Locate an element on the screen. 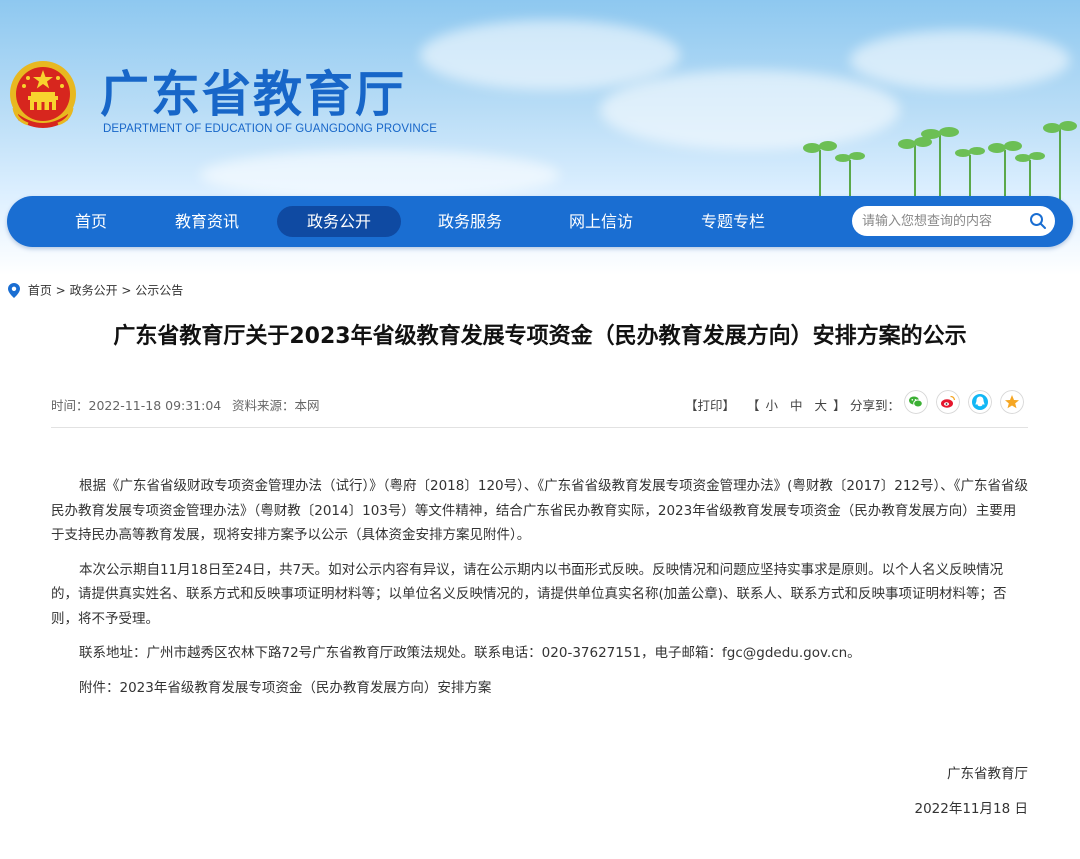 This screenshot has height=859, width=1080. signature: 广东省教育厅 is located at coordinates (987, 774).